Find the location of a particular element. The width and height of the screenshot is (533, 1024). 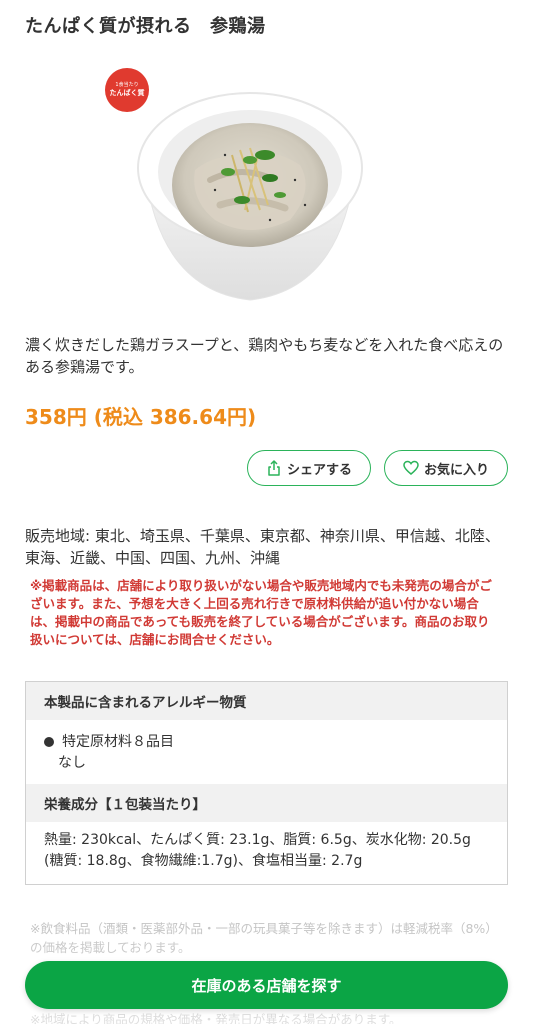

protein-badge: 1食当たり たんぱく質 is located at coordinates (127, 90).